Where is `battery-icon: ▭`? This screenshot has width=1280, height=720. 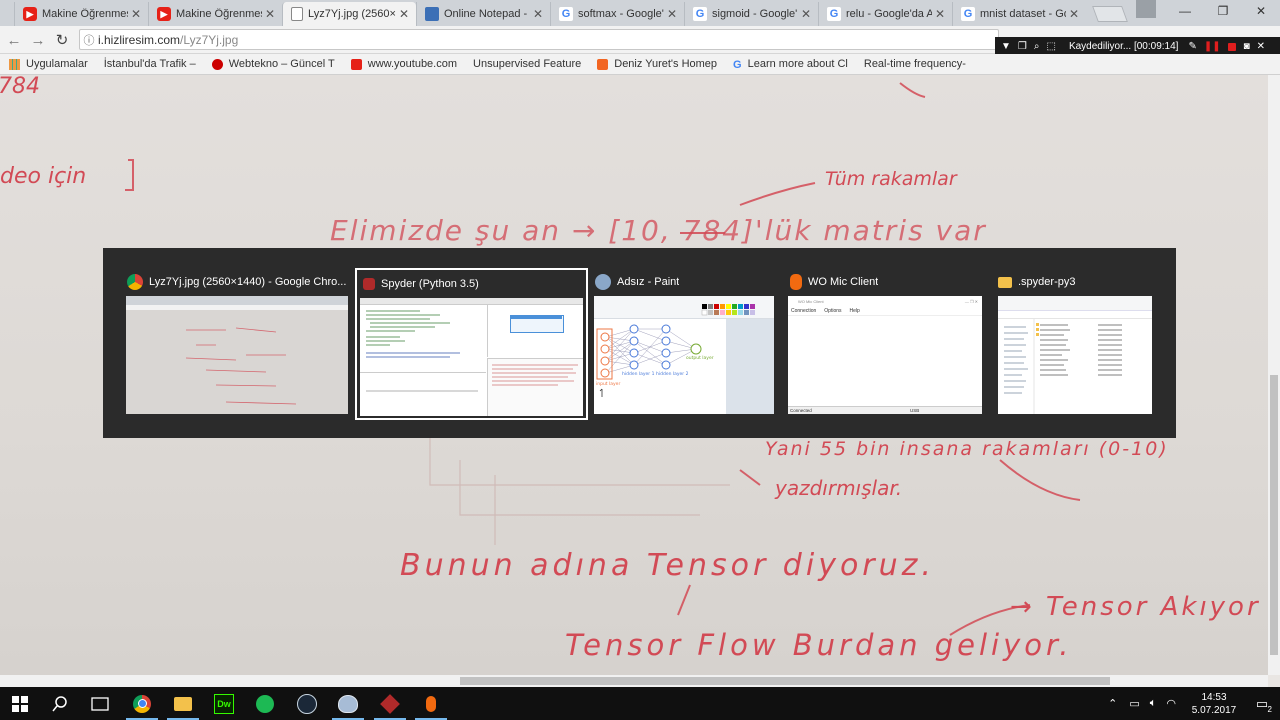 battery-icon: ▭ is located at coordinates (1134, 703).